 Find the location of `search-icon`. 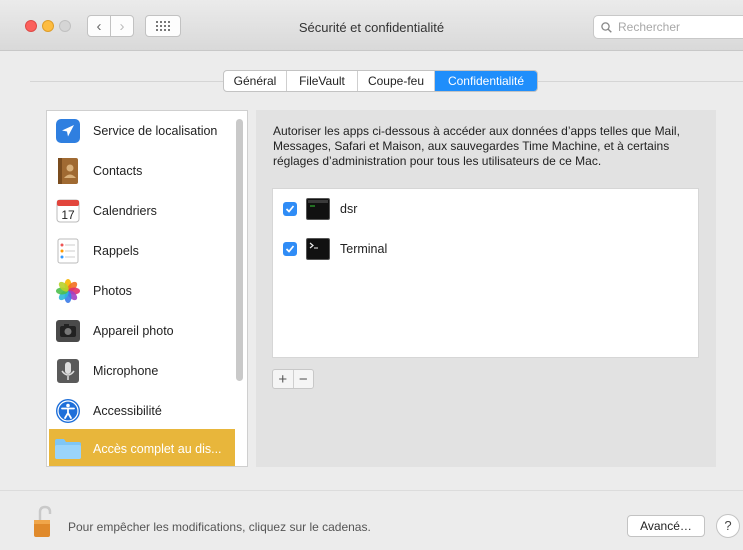

search-icon is located at coordinates (606, 27).